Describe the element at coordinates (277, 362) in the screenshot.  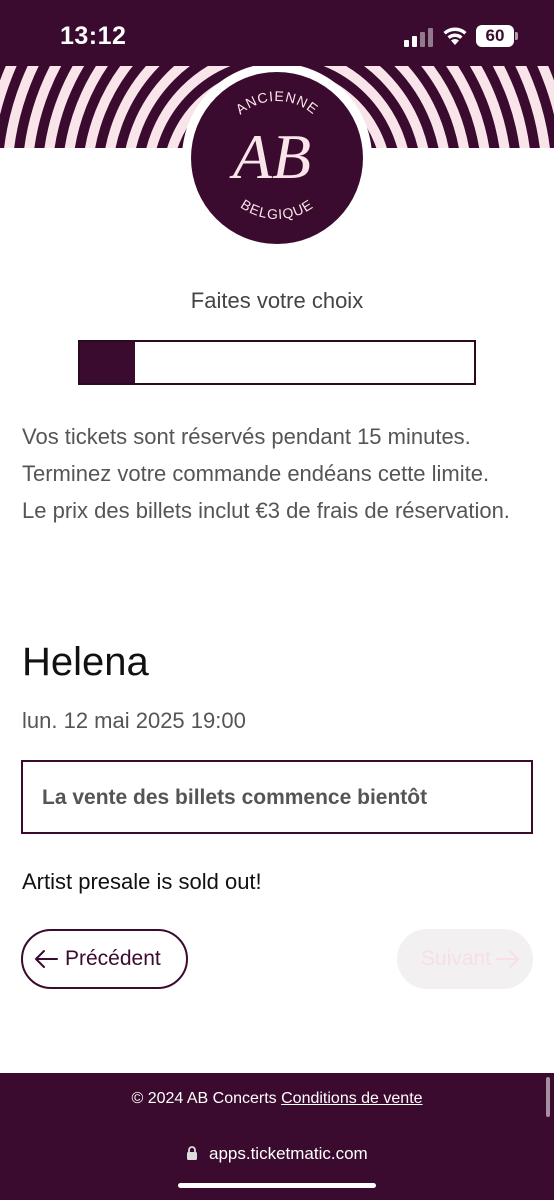
I see `checkout-progress-bar` at that location.